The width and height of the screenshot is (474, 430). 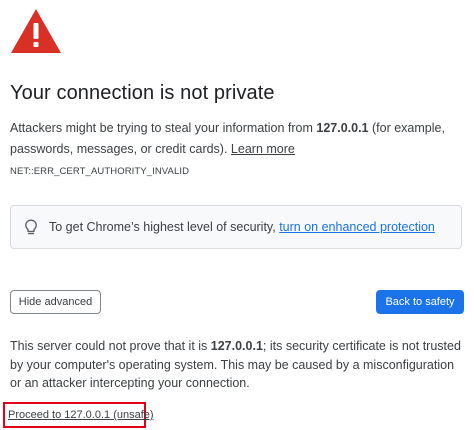 What do you see at coordinates (81, 415) in the screenshot?
I see `proceed-unsafe-link: Proceed to 127.0.0.1 (unsafe)` at bounding box center [81, 415].